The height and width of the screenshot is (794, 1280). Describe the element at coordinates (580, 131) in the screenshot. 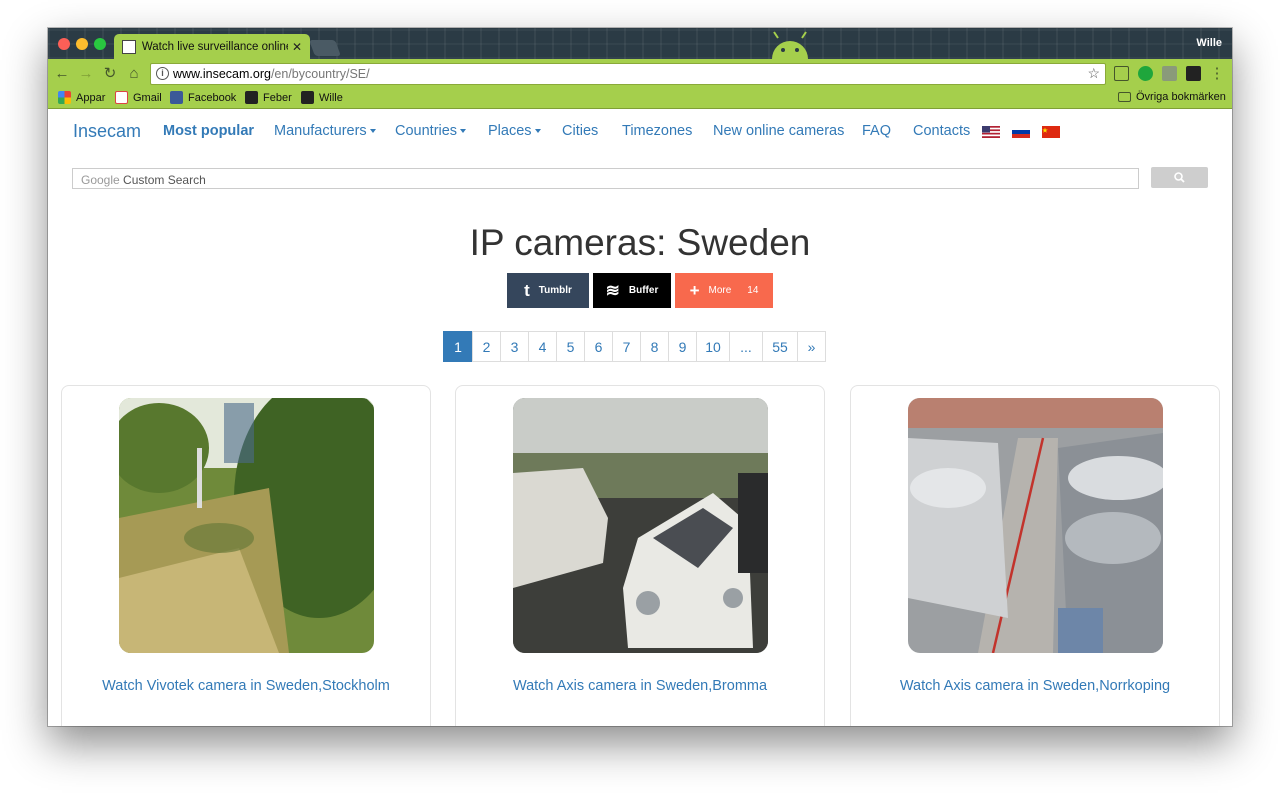

I see `nav-cities: Cities` at that location.